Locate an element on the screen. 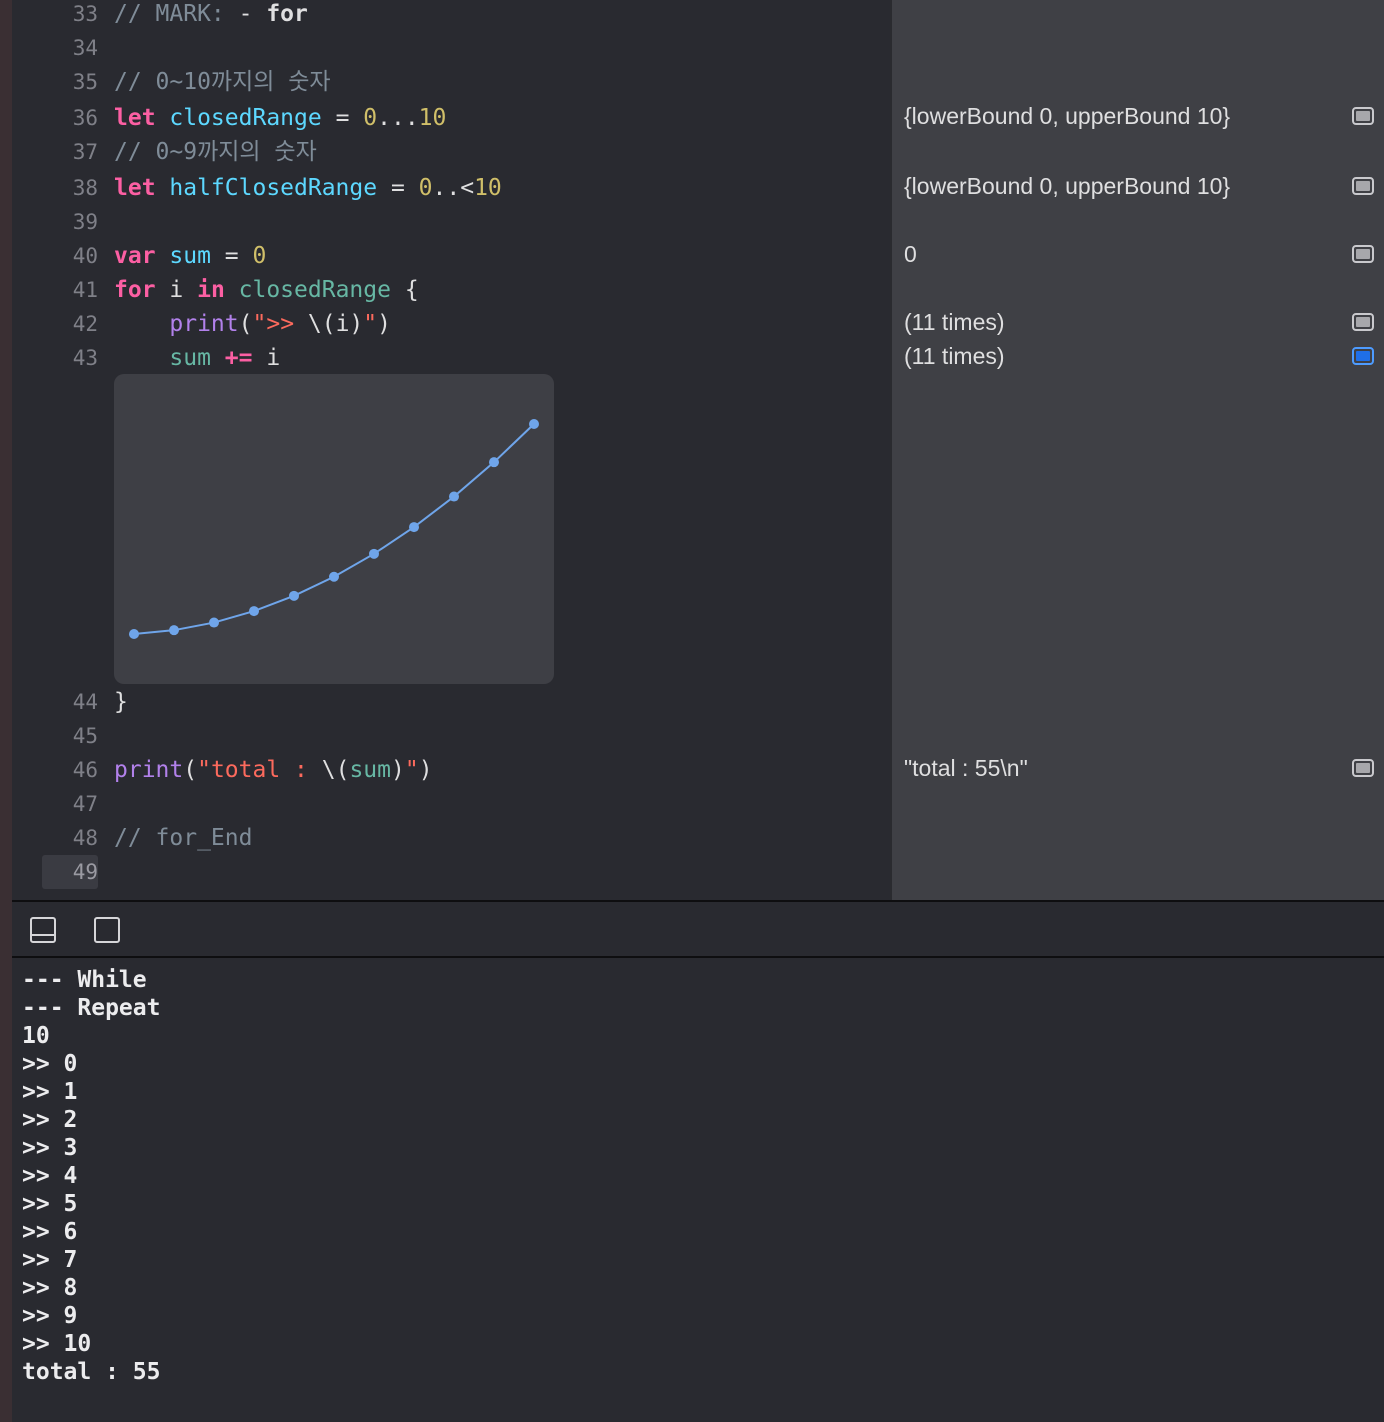 Image resolution: width=1384 pixels, height=1422 pixels. line-number: 48 is located at coordinates (85, 838).